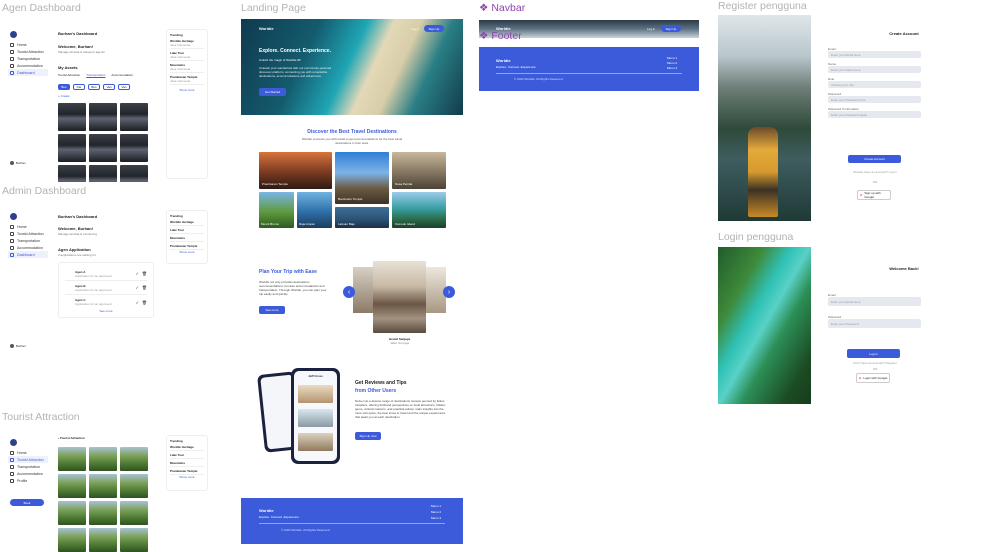  Describe the element at coordinates (873, 378) in the screenshot. I see `google-login-button: G Login with Google` at that location.